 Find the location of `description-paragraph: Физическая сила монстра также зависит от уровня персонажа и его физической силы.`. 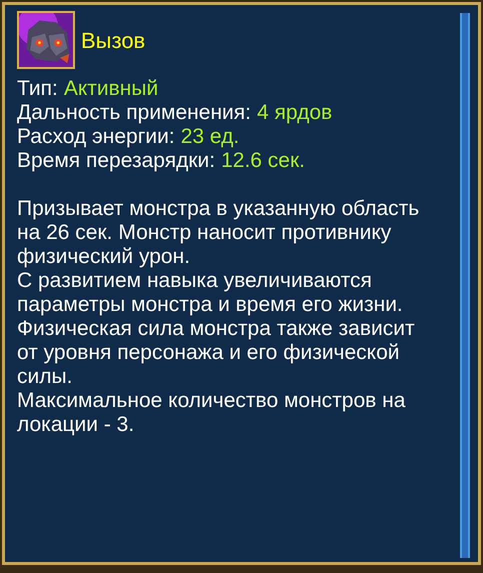

description-paragraph: Физическая сила монстра также зависит от уровня персонажа и его физической силы. is located at coordinates (216, 353).